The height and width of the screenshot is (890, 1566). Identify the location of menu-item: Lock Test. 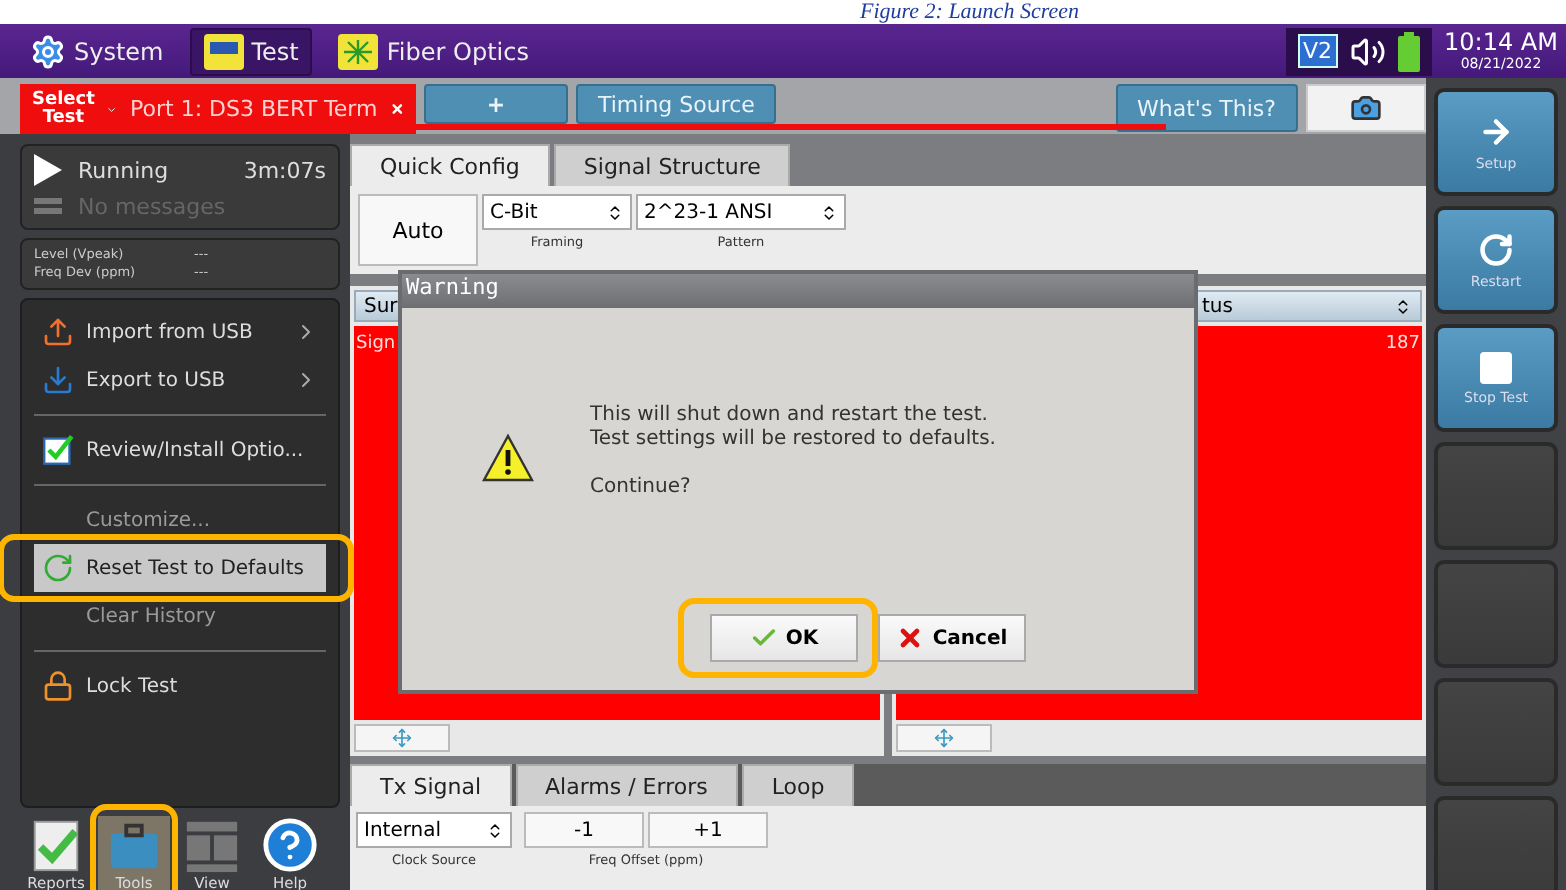
(180, 686).